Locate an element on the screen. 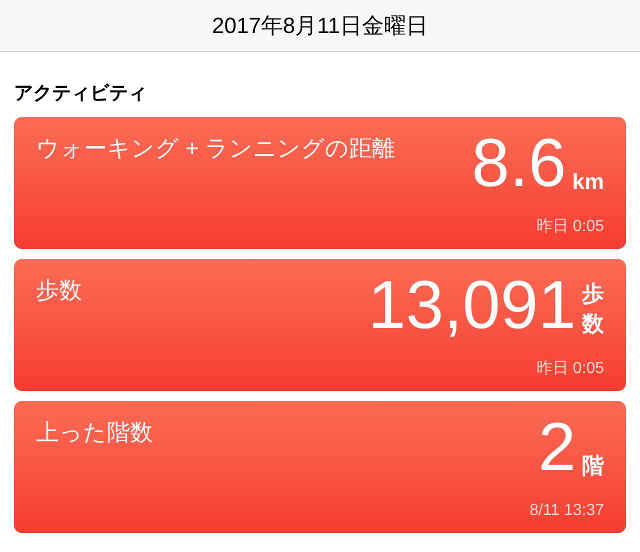 The height and width of the screenshot is (552, 640). section-title: アクティビティ is located at coordinates (80, 93).